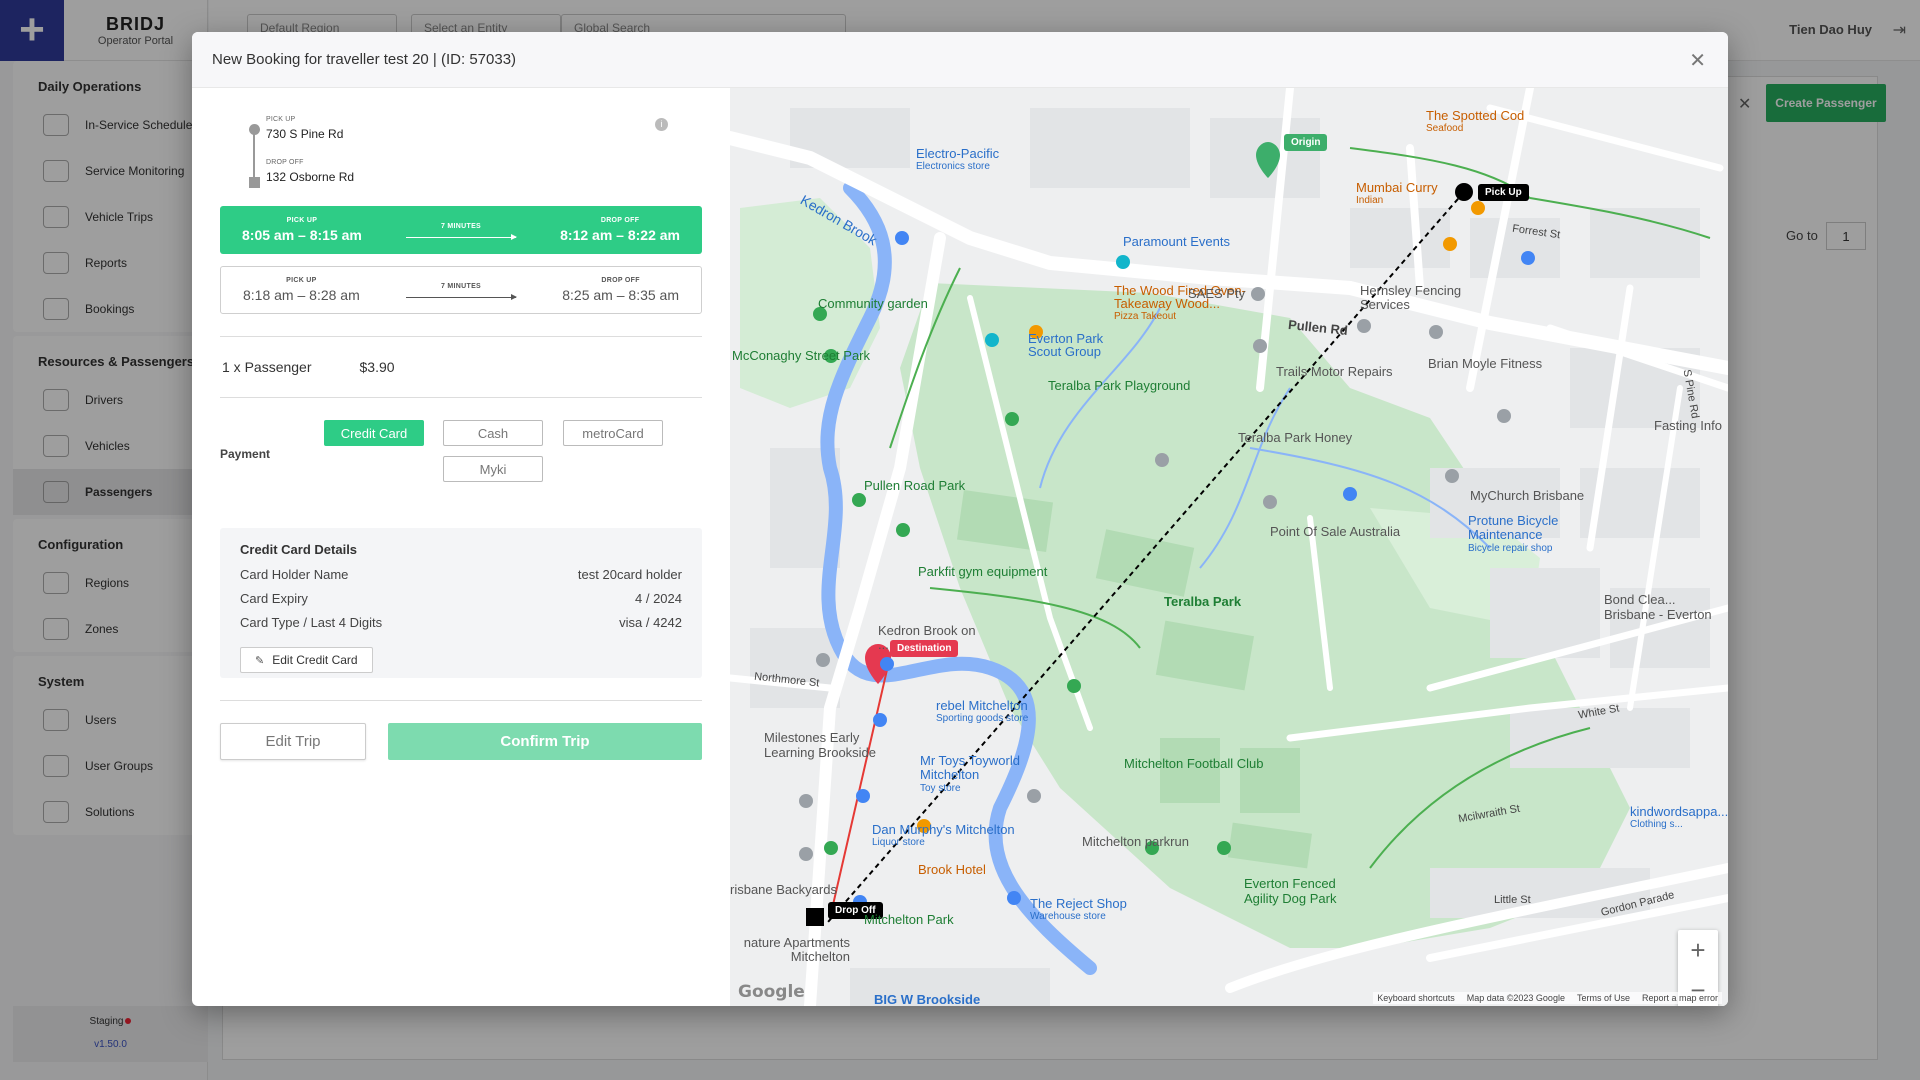  I want to click on map-label-mumbai: Mumbai Curry, so click(1397, 187).